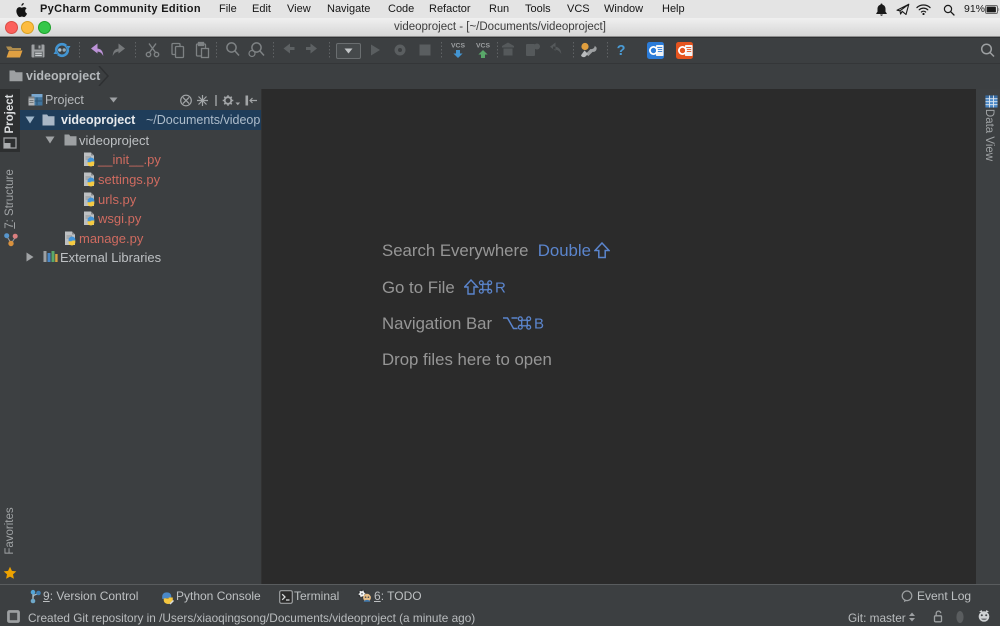 This screenshot has width=1000, height=626. Describe the element at coordinates (539, 324) in the screenshot. I see `svg-text: B` at that location.